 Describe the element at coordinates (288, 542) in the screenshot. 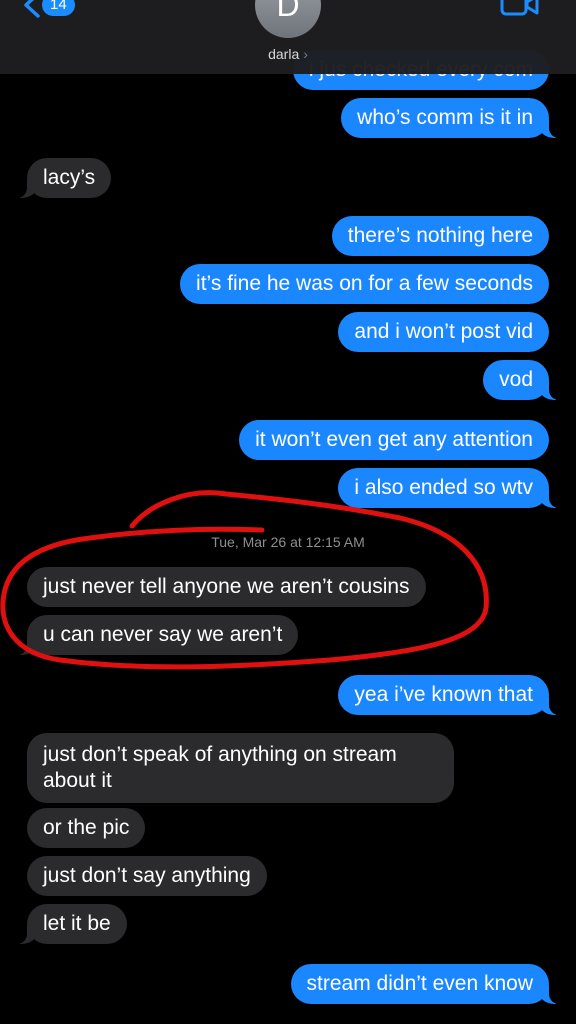

I see `message-timestamp: Tue, Mar 26 at 12:15 AM` at that location.